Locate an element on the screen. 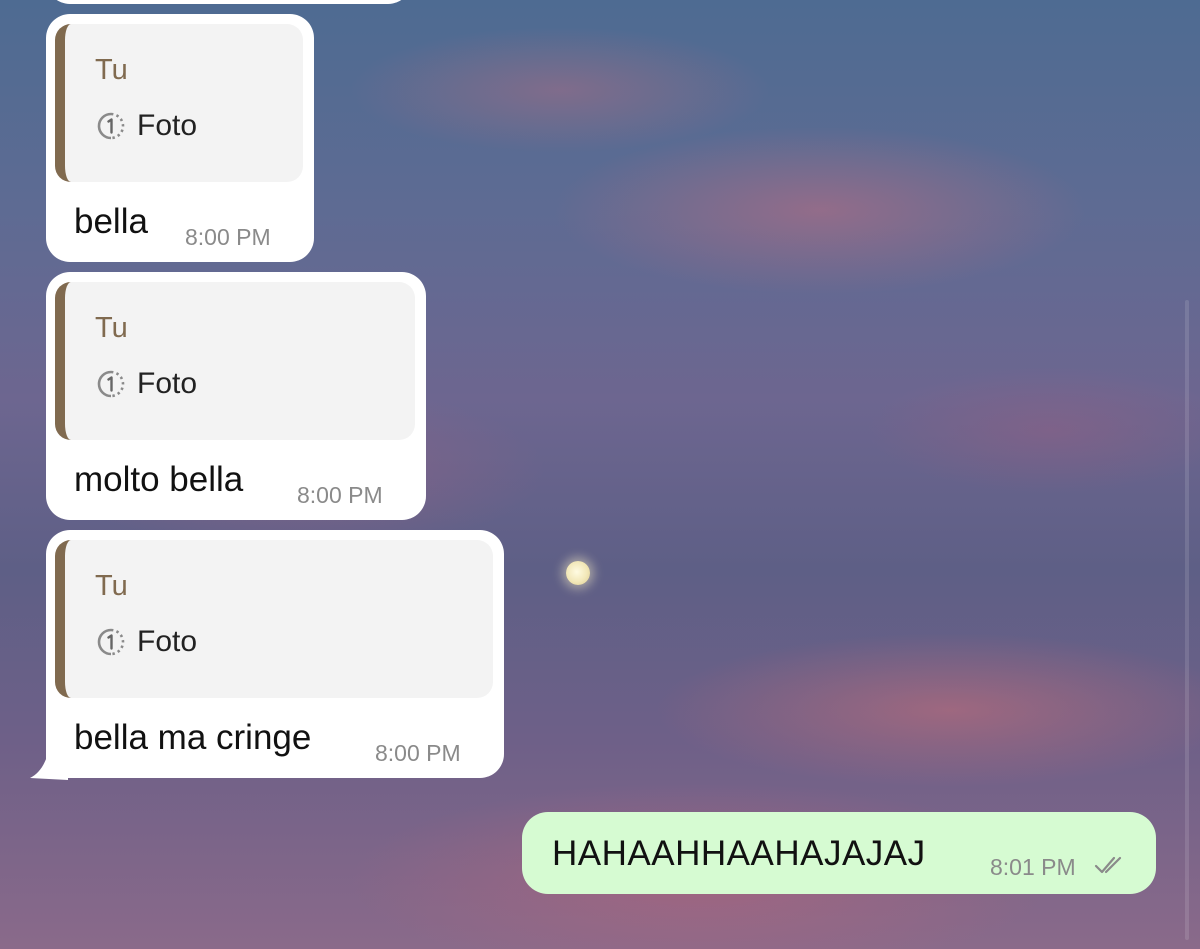  scroll-indicator is located at coordinates (1187, 620).